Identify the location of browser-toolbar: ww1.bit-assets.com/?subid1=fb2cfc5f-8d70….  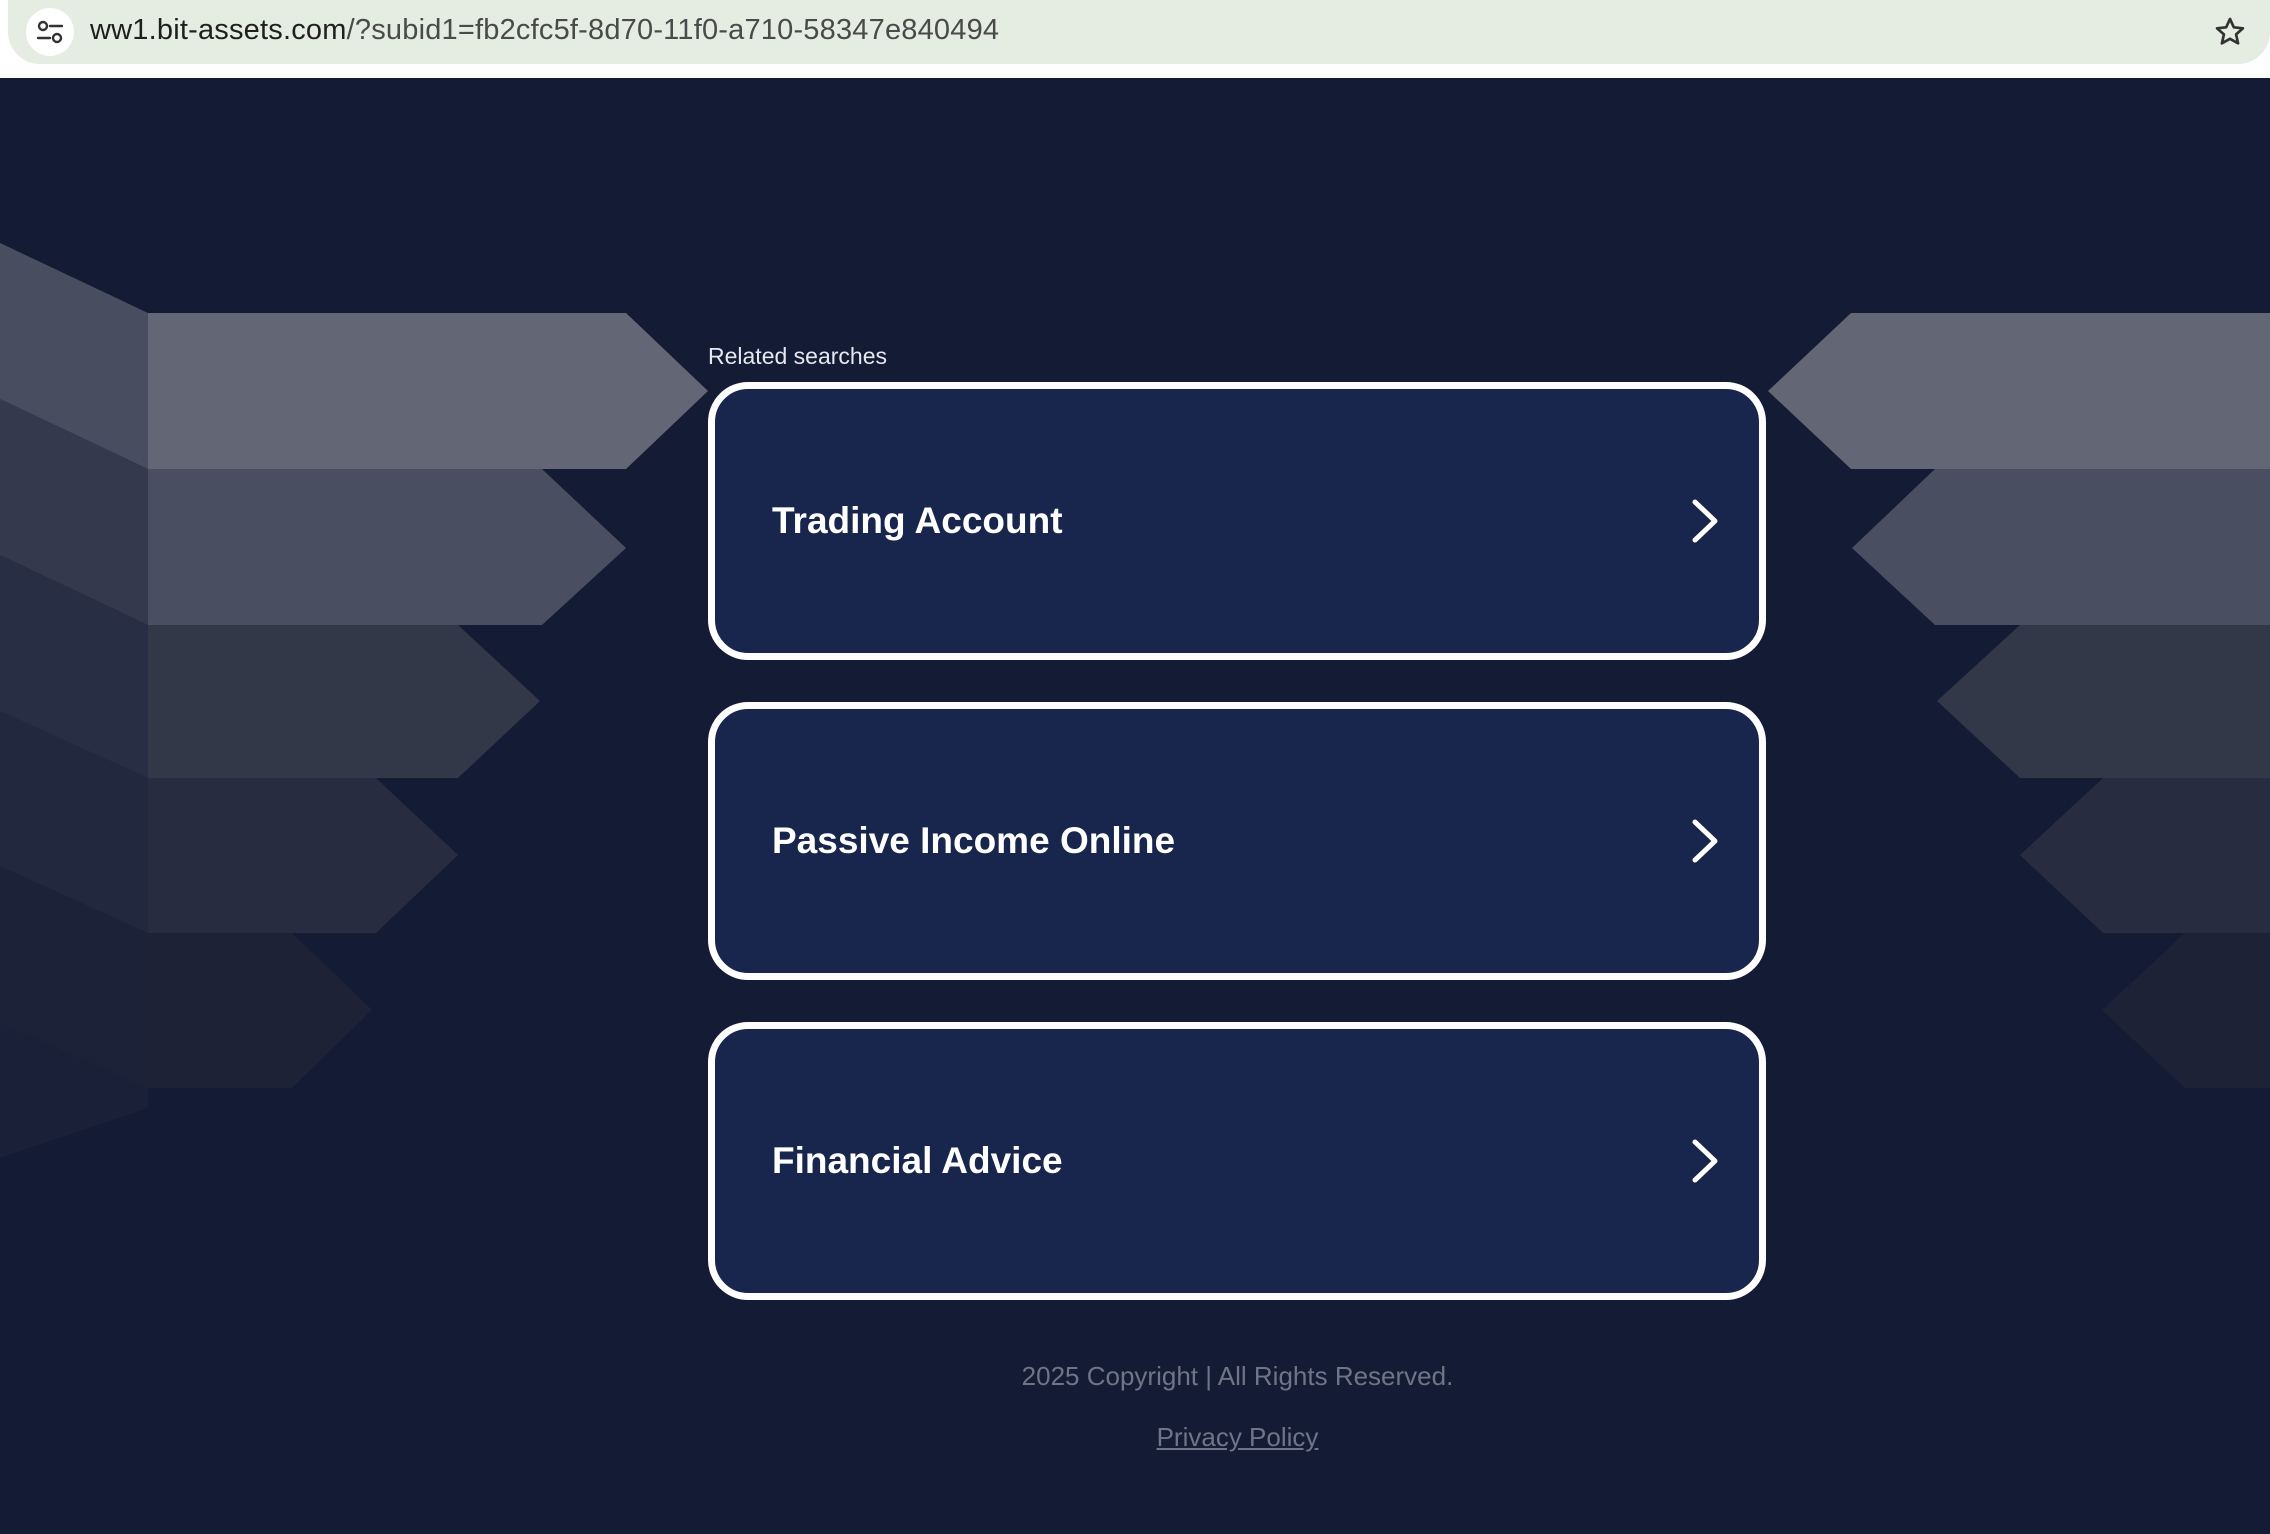
(1135, 39).